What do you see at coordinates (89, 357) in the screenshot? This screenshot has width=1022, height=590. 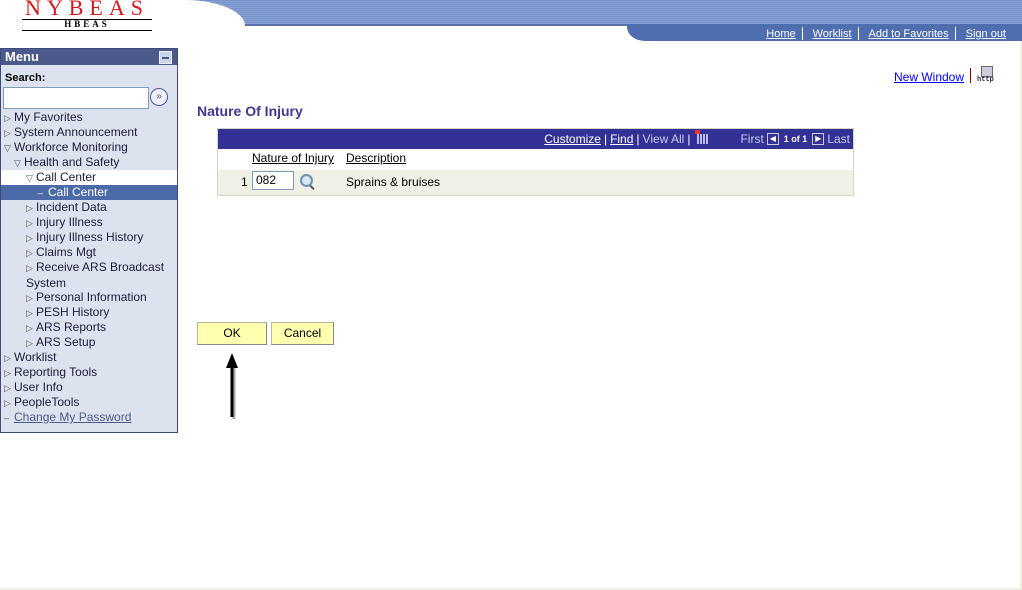 I see `menu-item-worklist: ▷ Worklist` at bounding box center [89, 357].